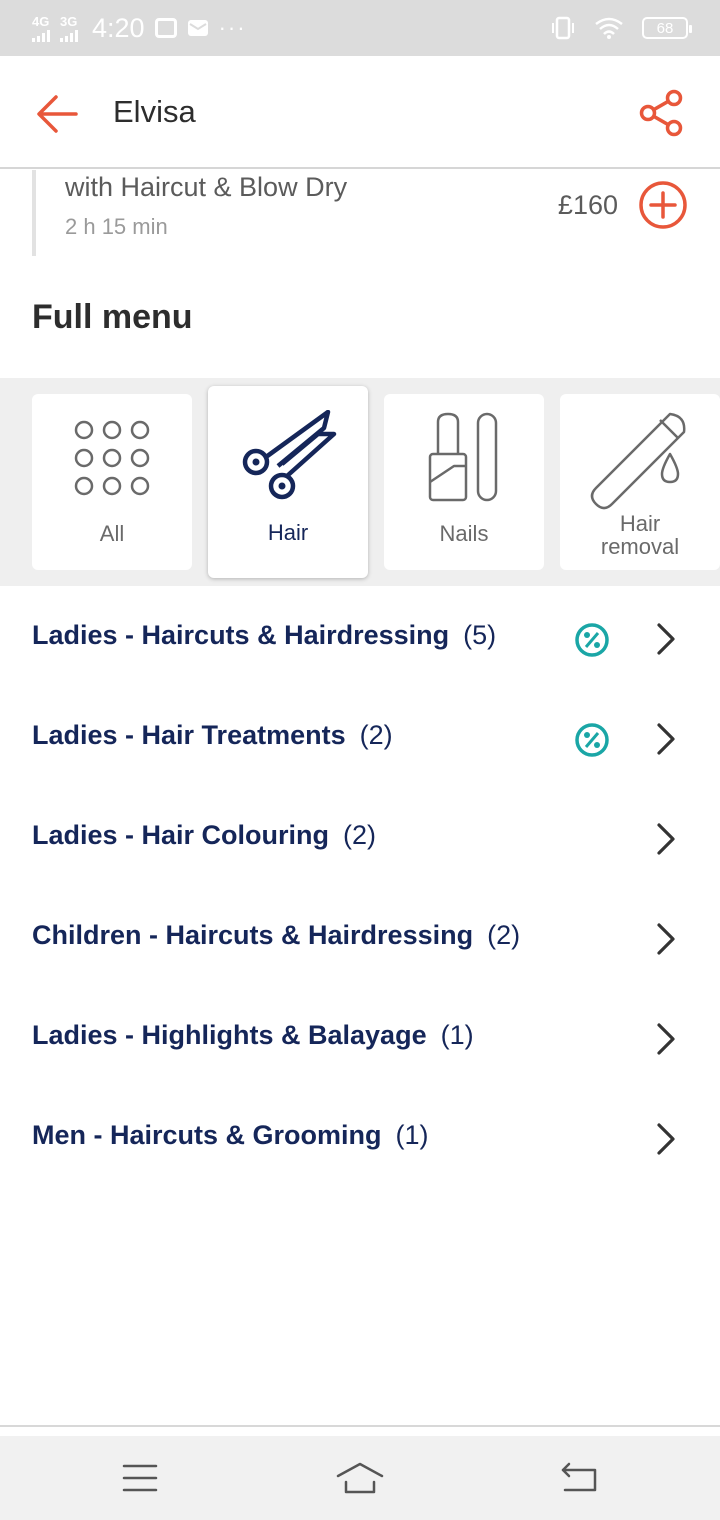 The width and height of the screenshot is (720, 1520). What do you see at coordinates (230, 1135) in the screenshot?
I see `list-item-label: Men - Haircuts & Grooming (1)` at bounding box center [230, 1135].